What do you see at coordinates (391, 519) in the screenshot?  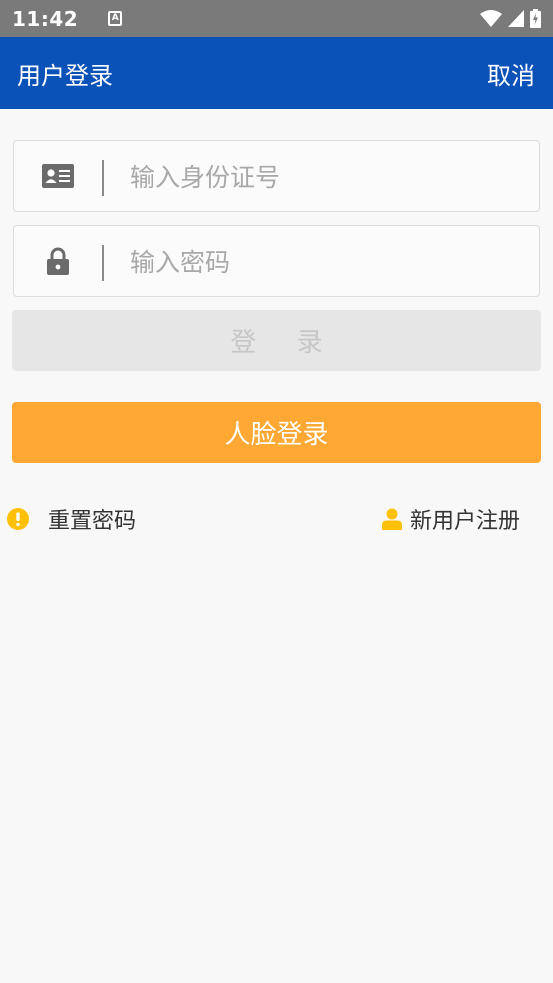 I see `user-icon` at bounding box center [391, 519].